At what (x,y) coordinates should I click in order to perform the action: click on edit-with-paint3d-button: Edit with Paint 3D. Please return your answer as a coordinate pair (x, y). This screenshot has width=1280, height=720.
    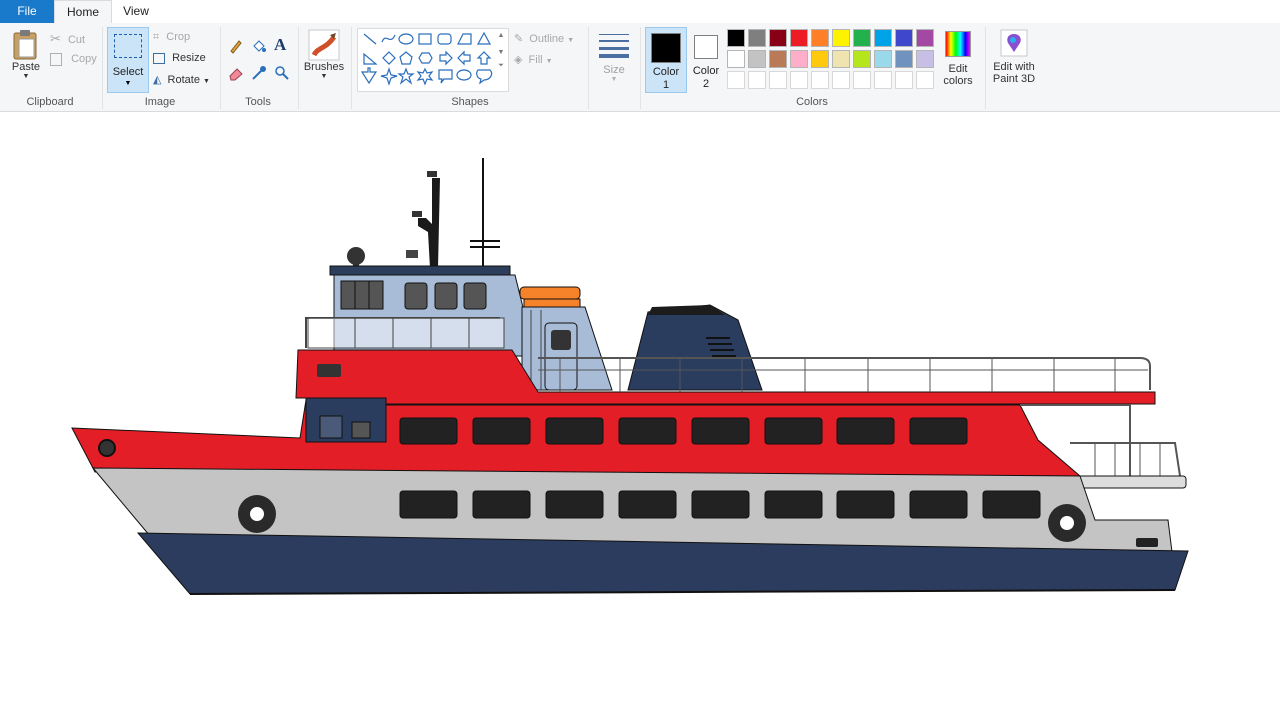
    Looking at the image, I should click on (1014, 59).